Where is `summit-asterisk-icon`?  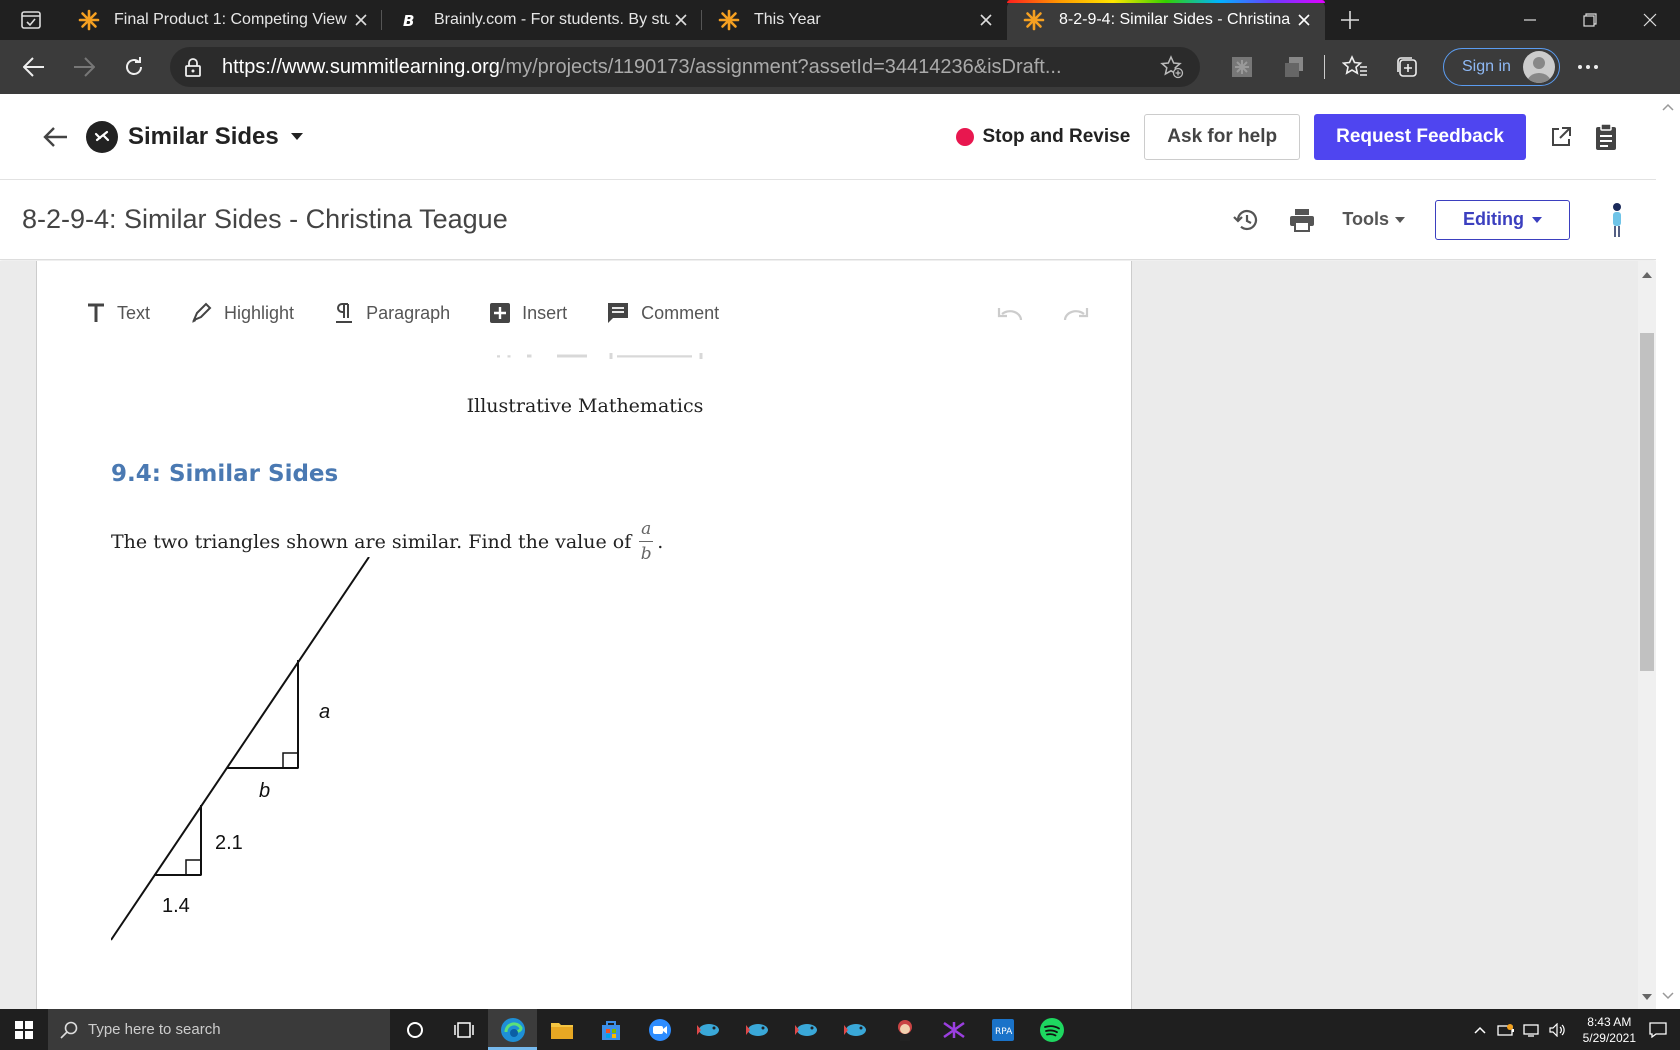 summit-asterisk-icon is located at coordinates (89, 20).